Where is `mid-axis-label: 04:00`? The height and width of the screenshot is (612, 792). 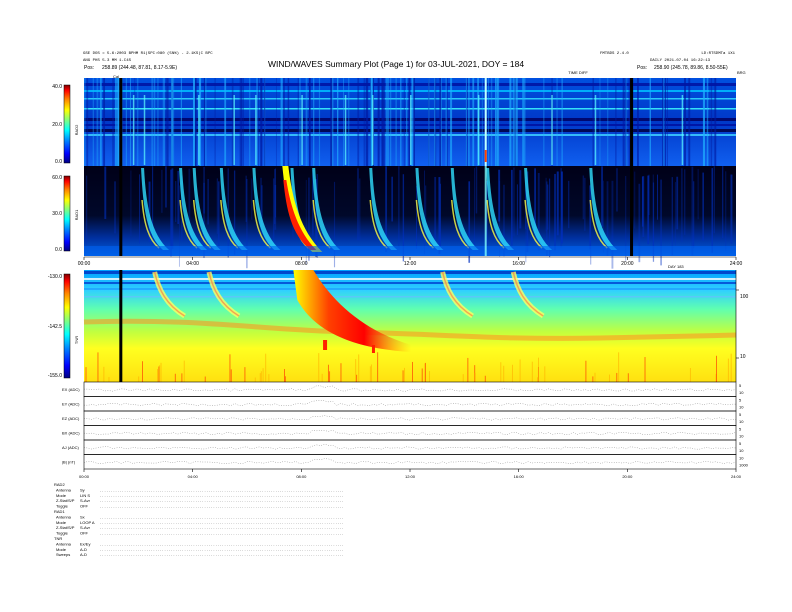
mid-axis-label: 04:00 is located at coordinates (192, 264).